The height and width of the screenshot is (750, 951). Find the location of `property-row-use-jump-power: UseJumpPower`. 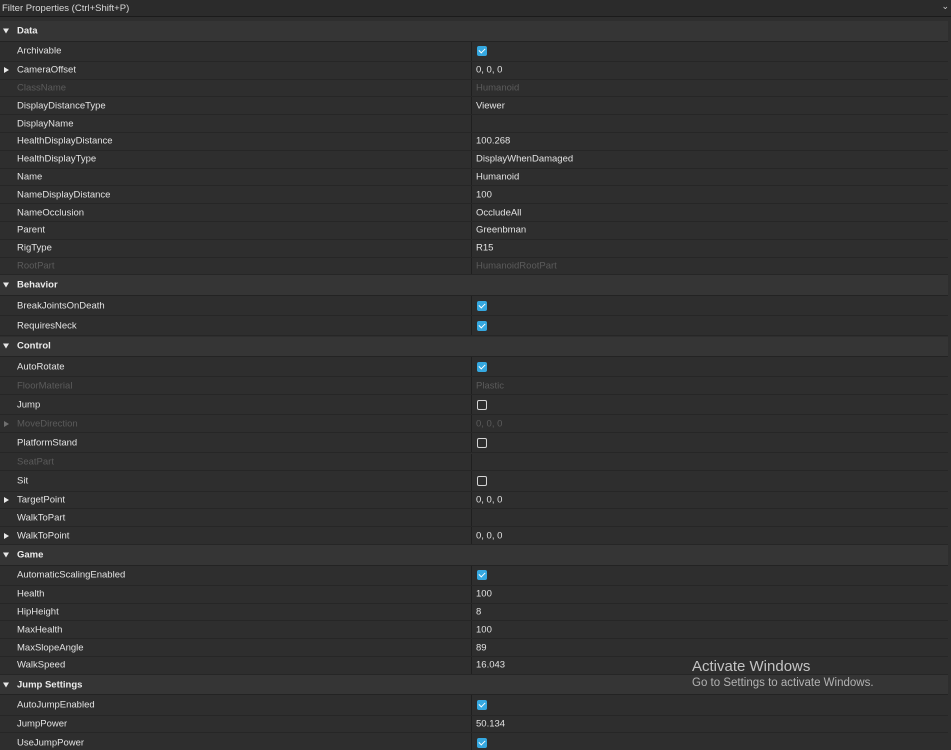

property-row-use-jump-power: UseJumpPower is located at coordinates (474, 741).